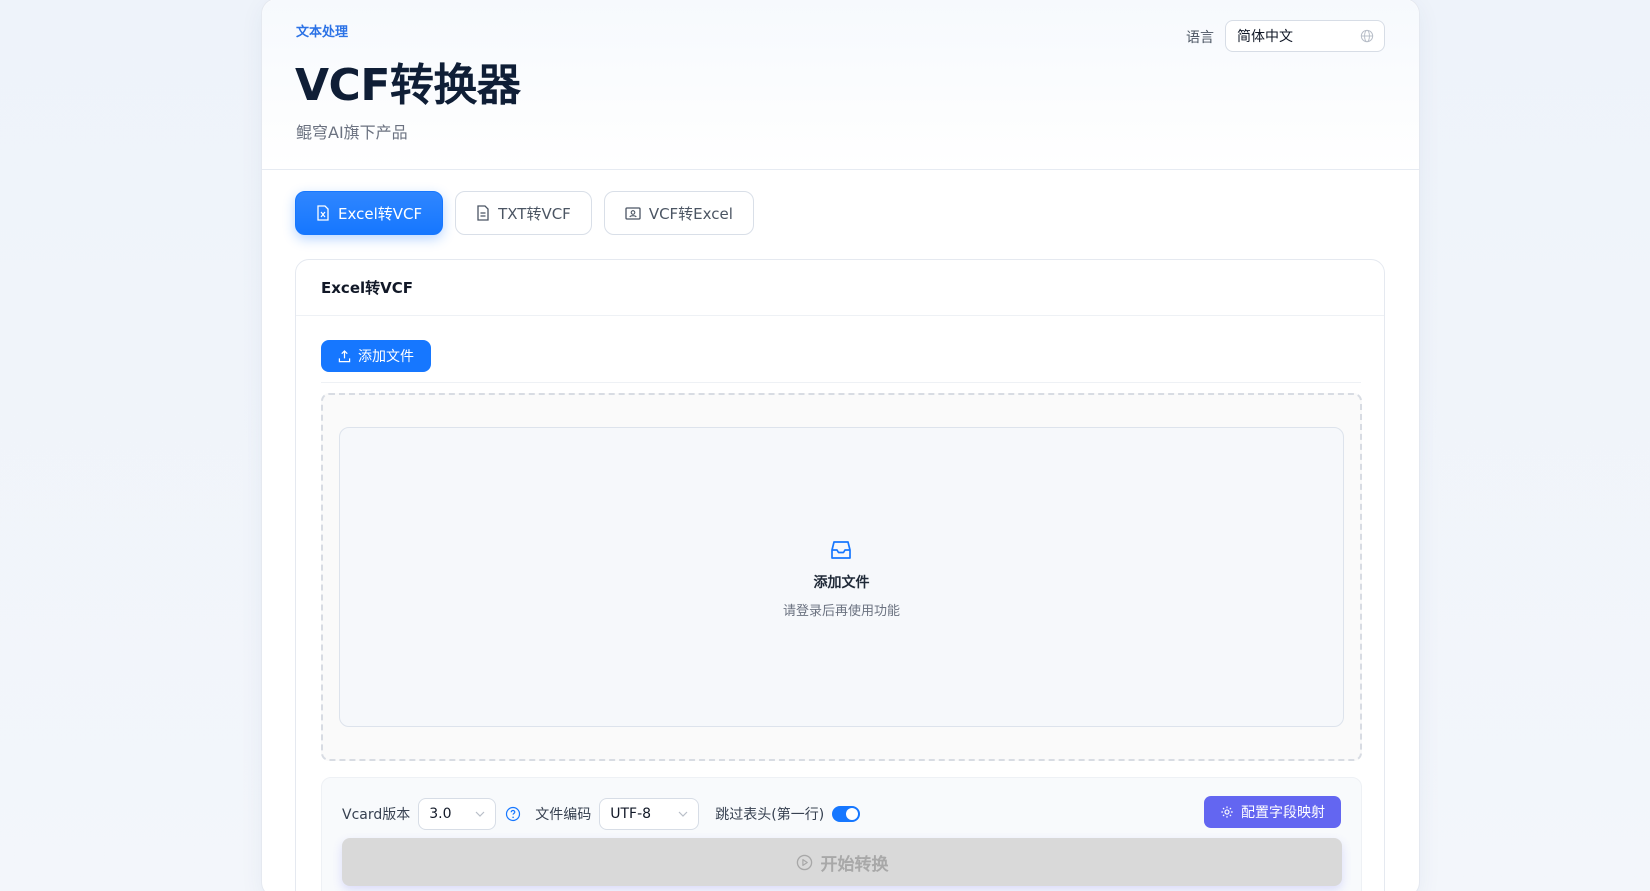  I want to click on panel-title: Excel转VCF, so click(840, 288).